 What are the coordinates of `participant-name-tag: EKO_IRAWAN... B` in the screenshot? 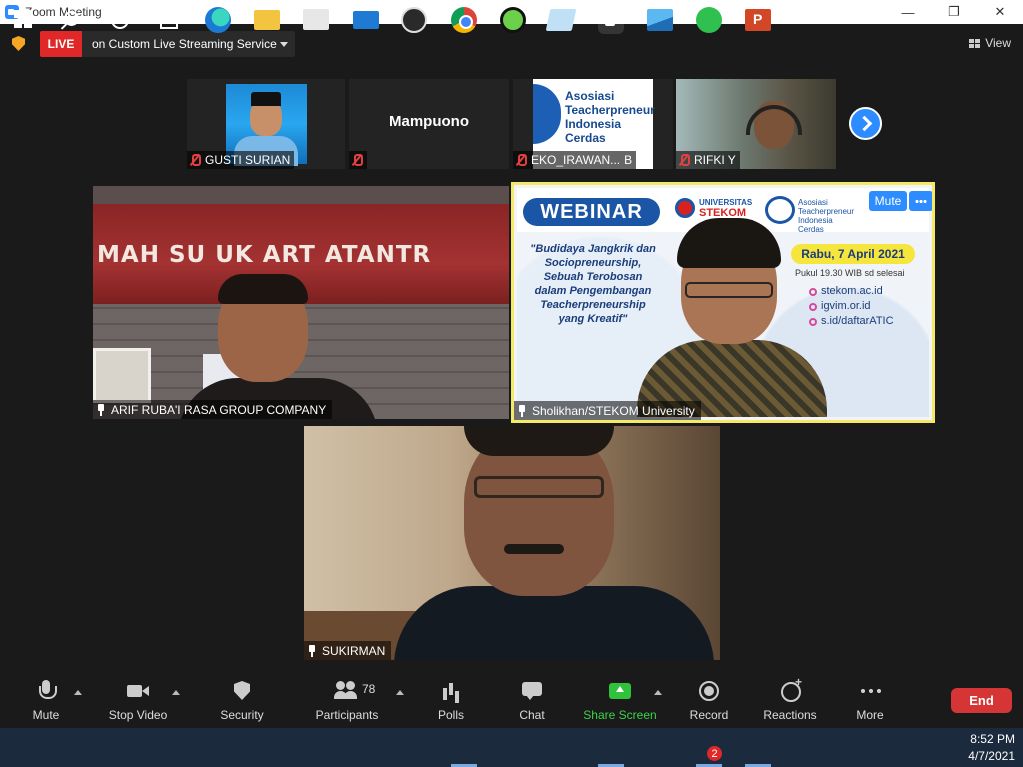 It's located at (575, 160).